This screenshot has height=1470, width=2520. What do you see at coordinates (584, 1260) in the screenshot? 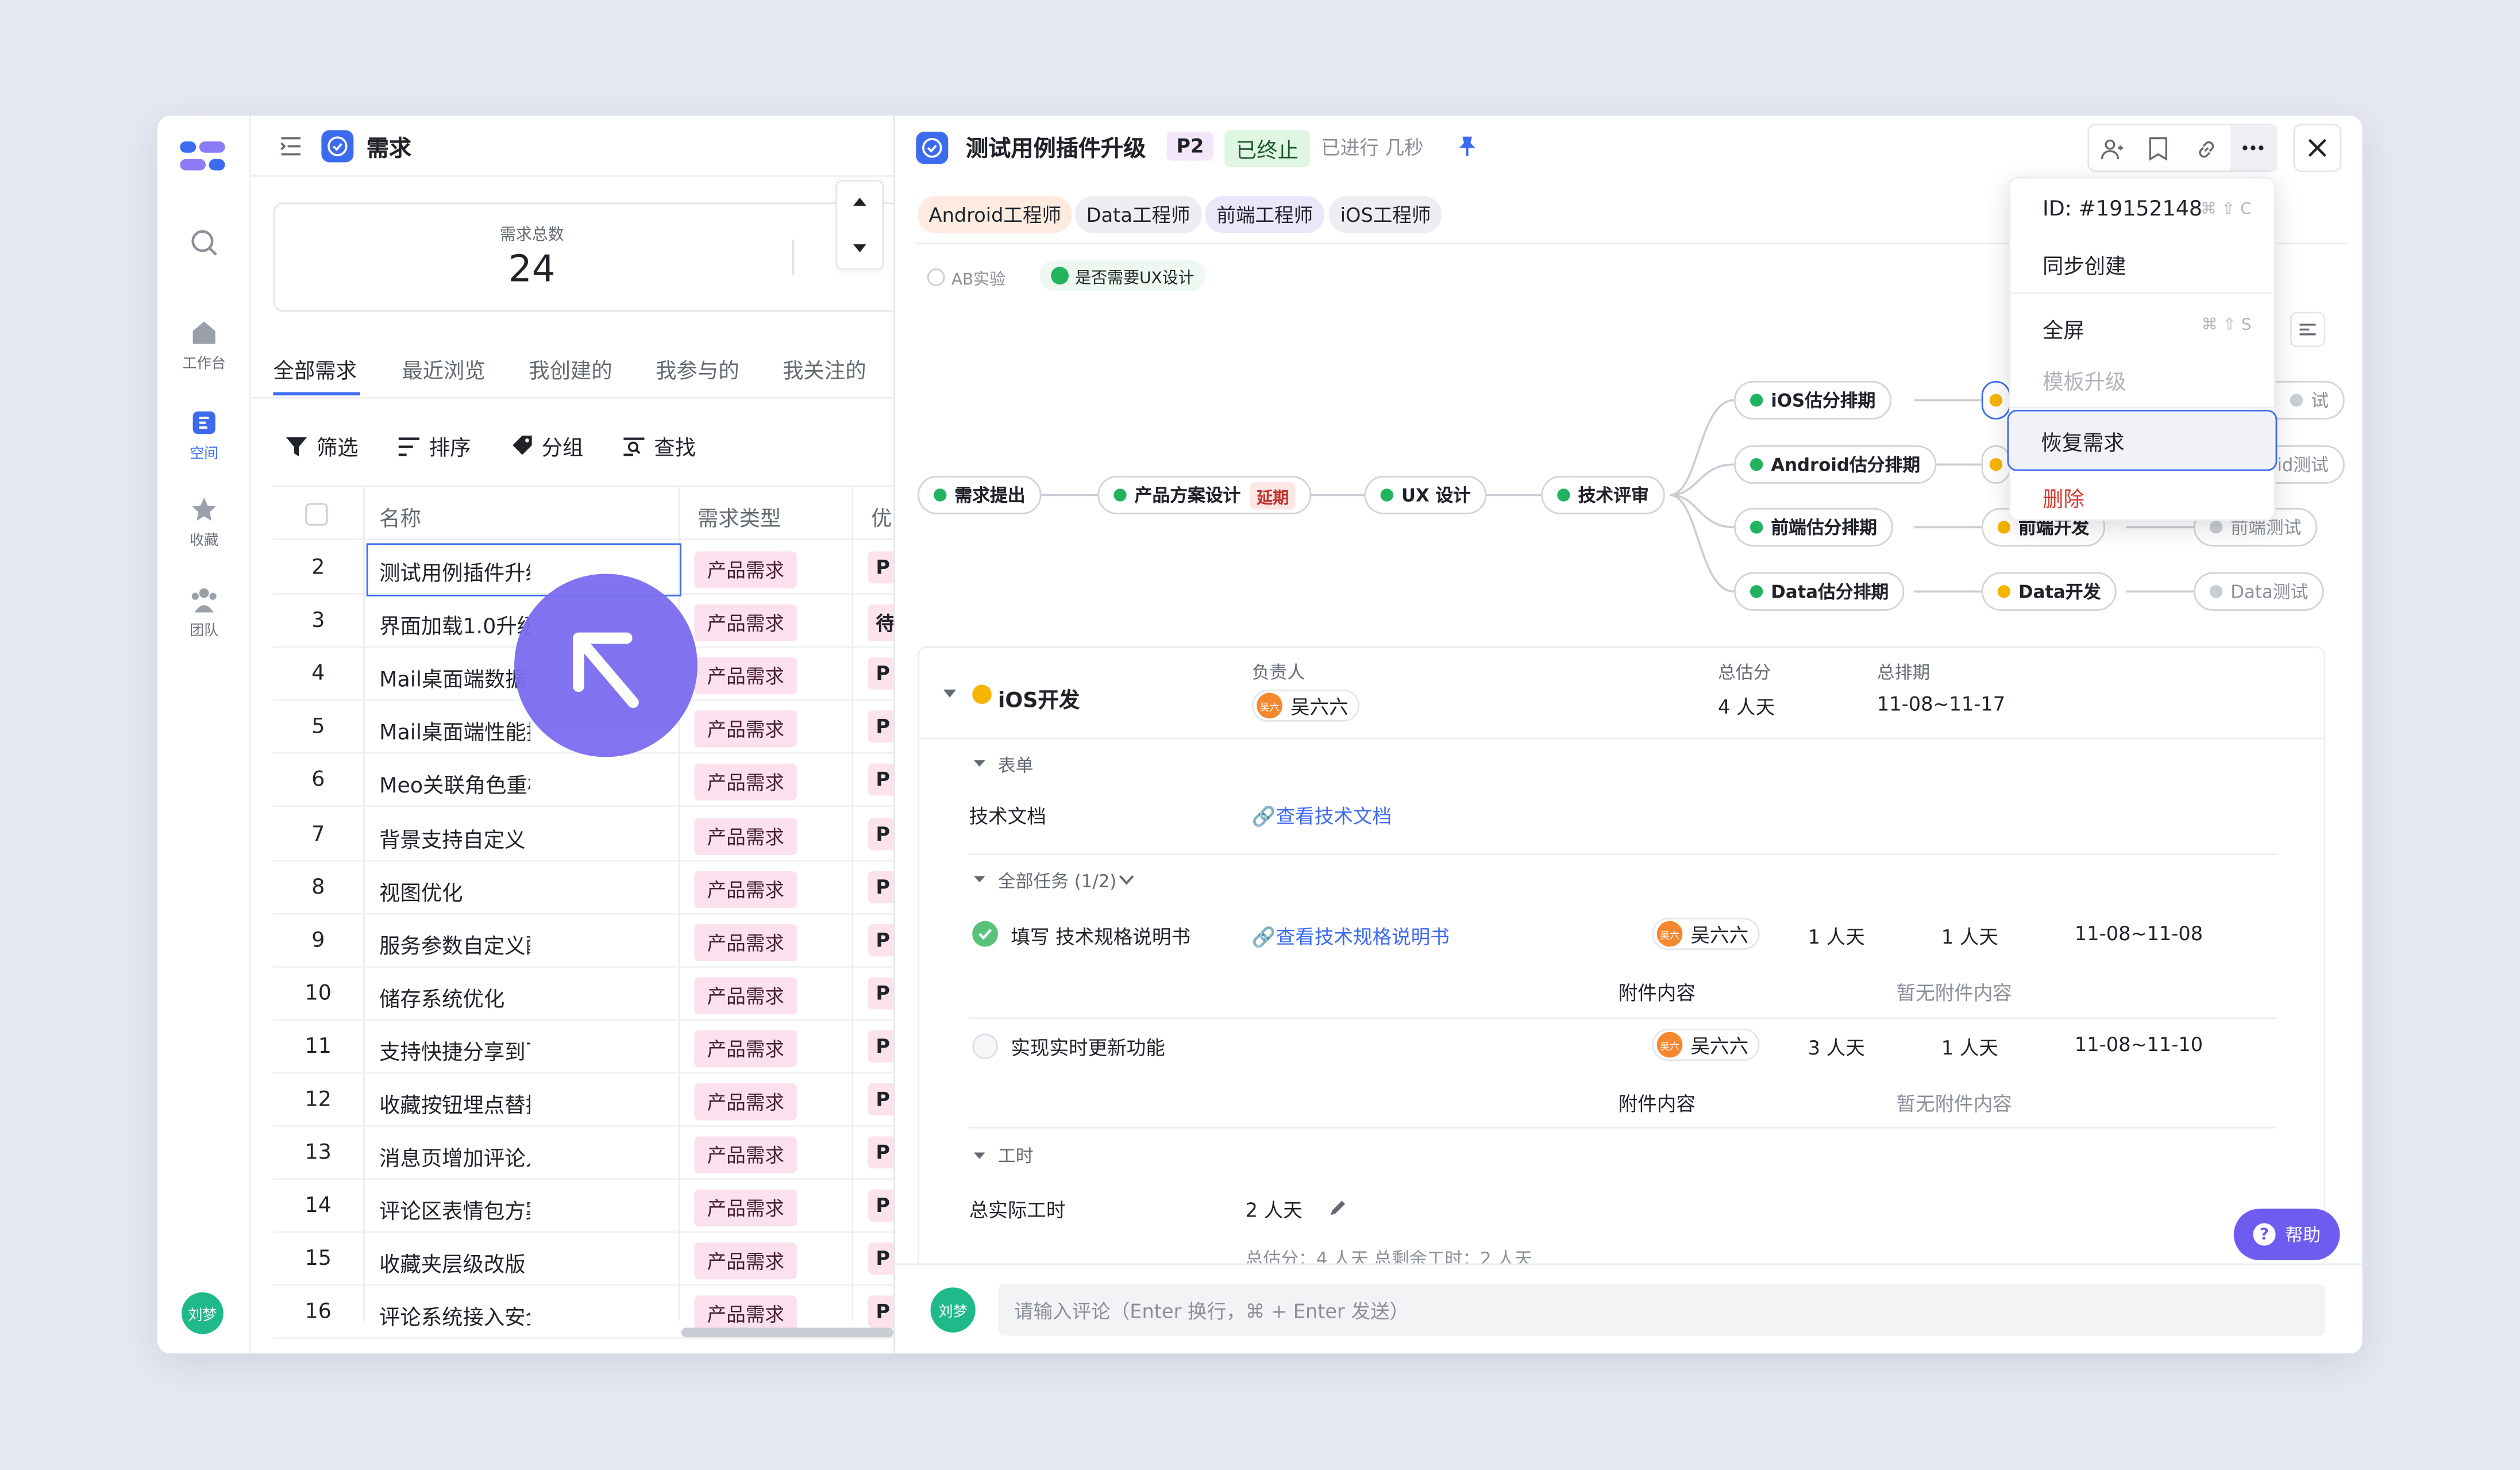
I see `table-row: 15 收藏夹层级改版 产品需求 P` at bounding box center [584, 1260].